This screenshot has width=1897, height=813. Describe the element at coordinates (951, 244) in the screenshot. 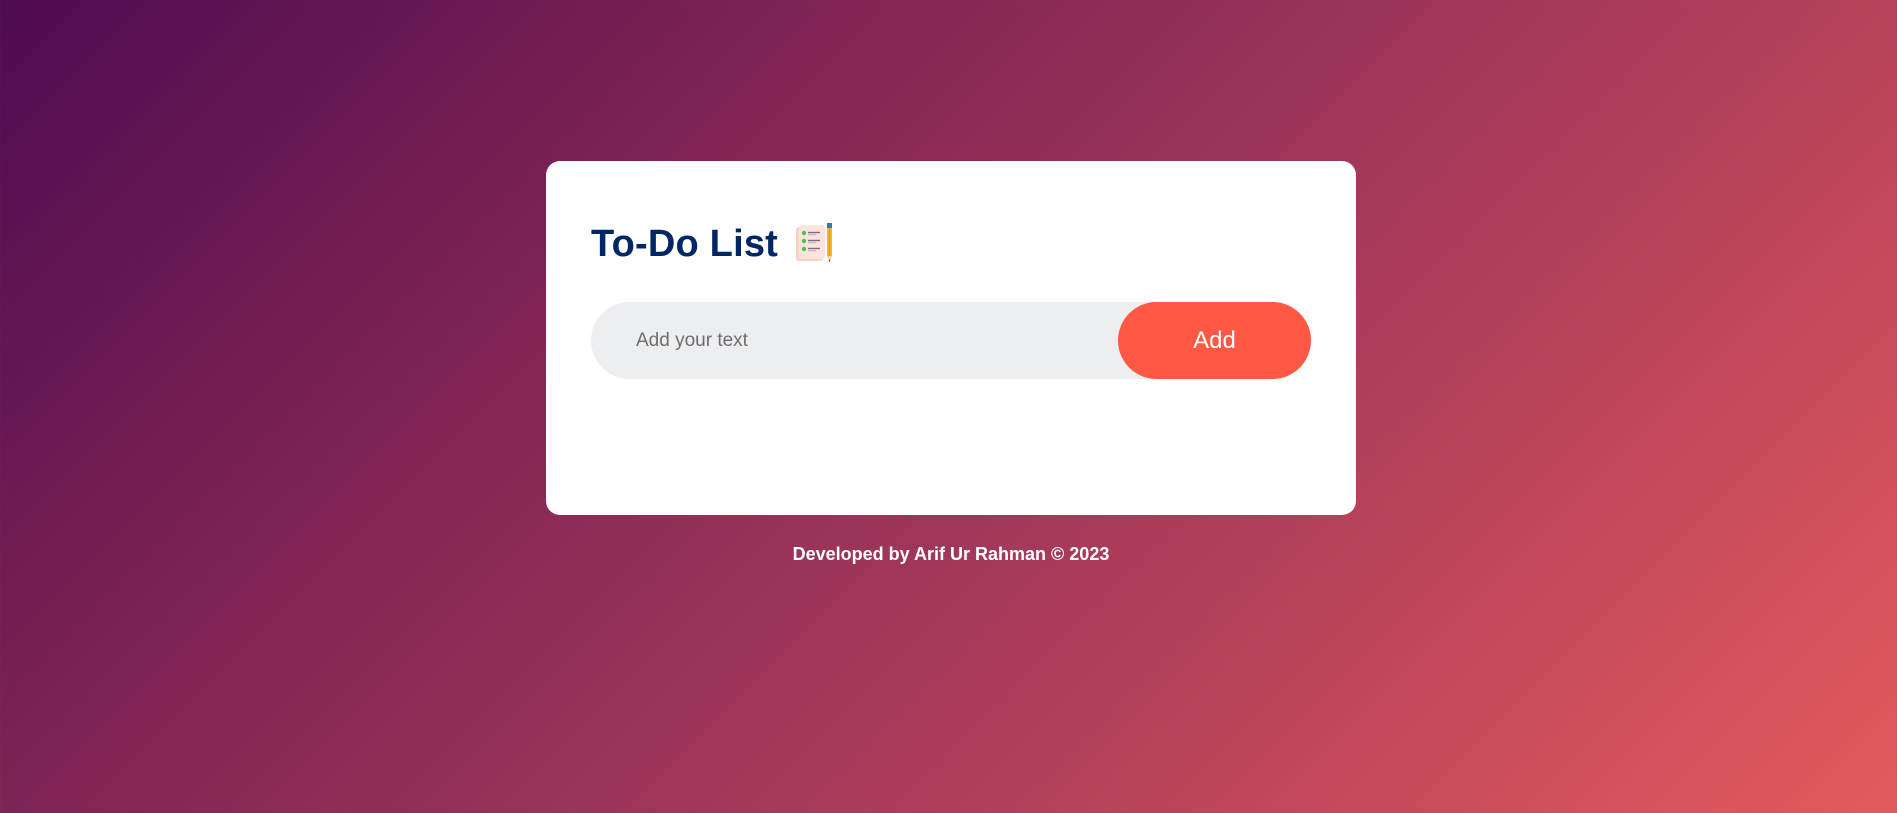

I see `title-row: To-Do List` at that location.